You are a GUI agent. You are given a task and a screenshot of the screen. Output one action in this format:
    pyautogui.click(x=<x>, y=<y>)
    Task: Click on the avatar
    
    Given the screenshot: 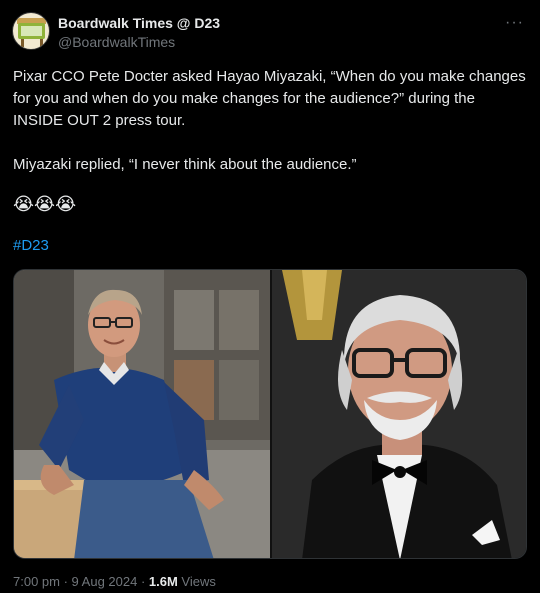 What is the action you would take?
    pyautogui.click(x=31, y=31)
    